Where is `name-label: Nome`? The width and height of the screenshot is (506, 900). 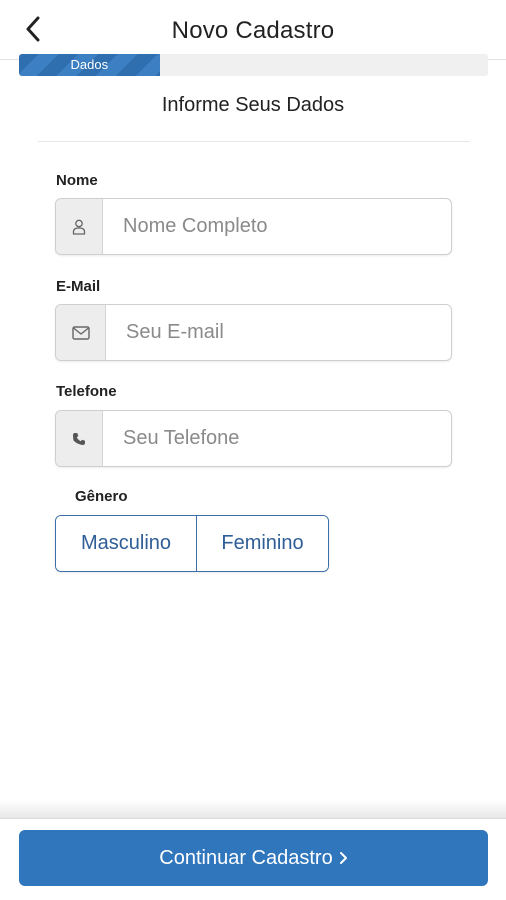
name-label: Nome is located at coordinates (77, 180).